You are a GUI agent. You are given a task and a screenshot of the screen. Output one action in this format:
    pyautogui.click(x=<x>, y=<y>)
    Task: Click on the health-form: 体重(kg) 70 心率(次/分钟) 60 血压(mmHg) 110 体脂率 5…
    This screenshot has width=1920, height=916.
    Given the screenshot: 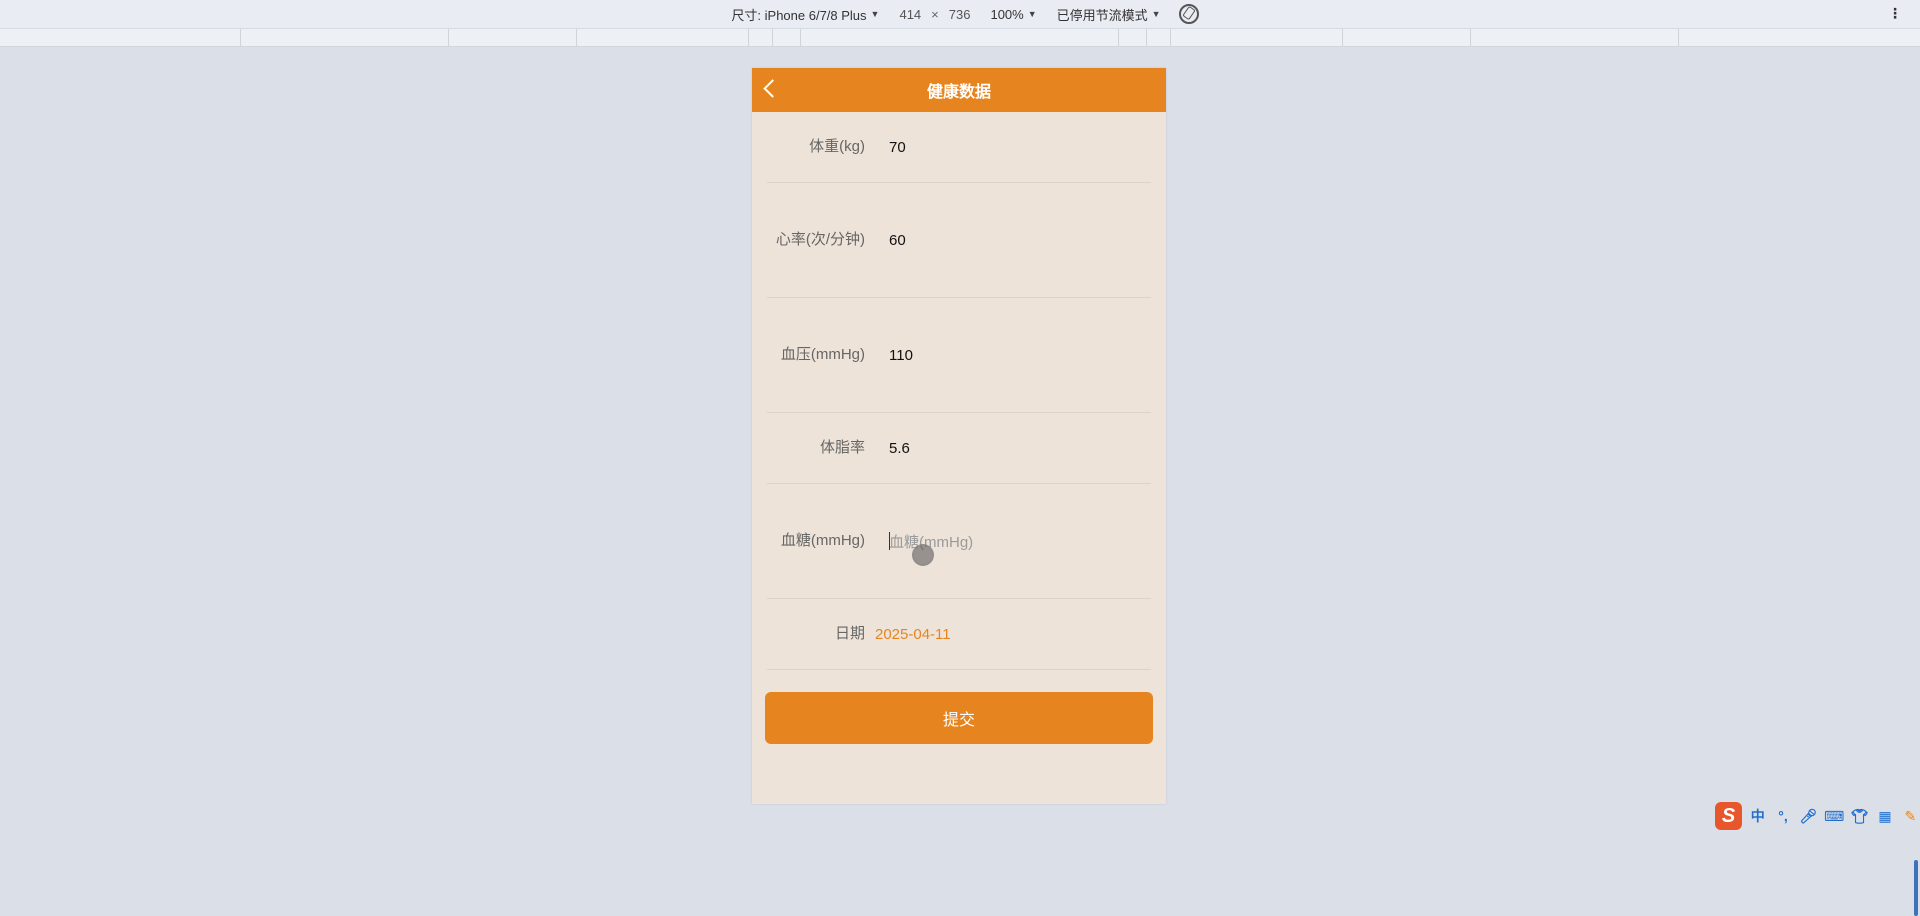 What is the action you would take?
    pyautogui.click(x=959, y=391)
    